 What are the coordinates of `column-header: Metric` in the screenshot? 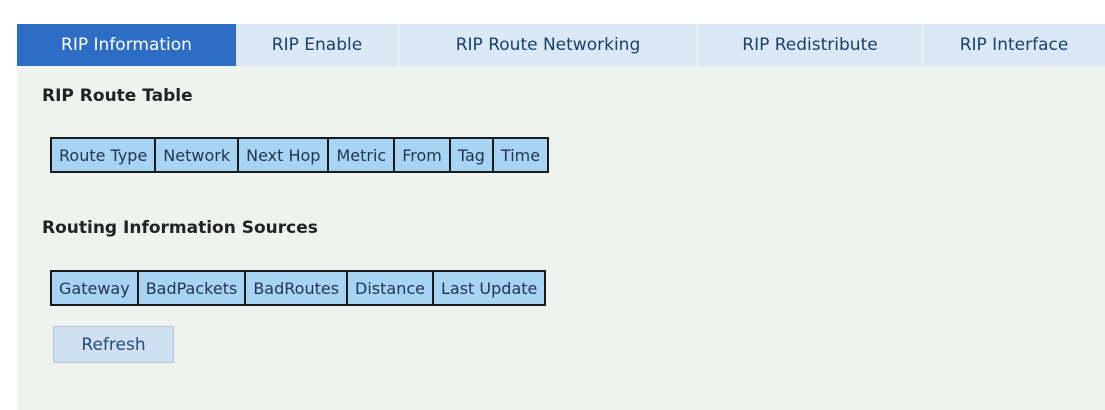 It's located at (361, 155).